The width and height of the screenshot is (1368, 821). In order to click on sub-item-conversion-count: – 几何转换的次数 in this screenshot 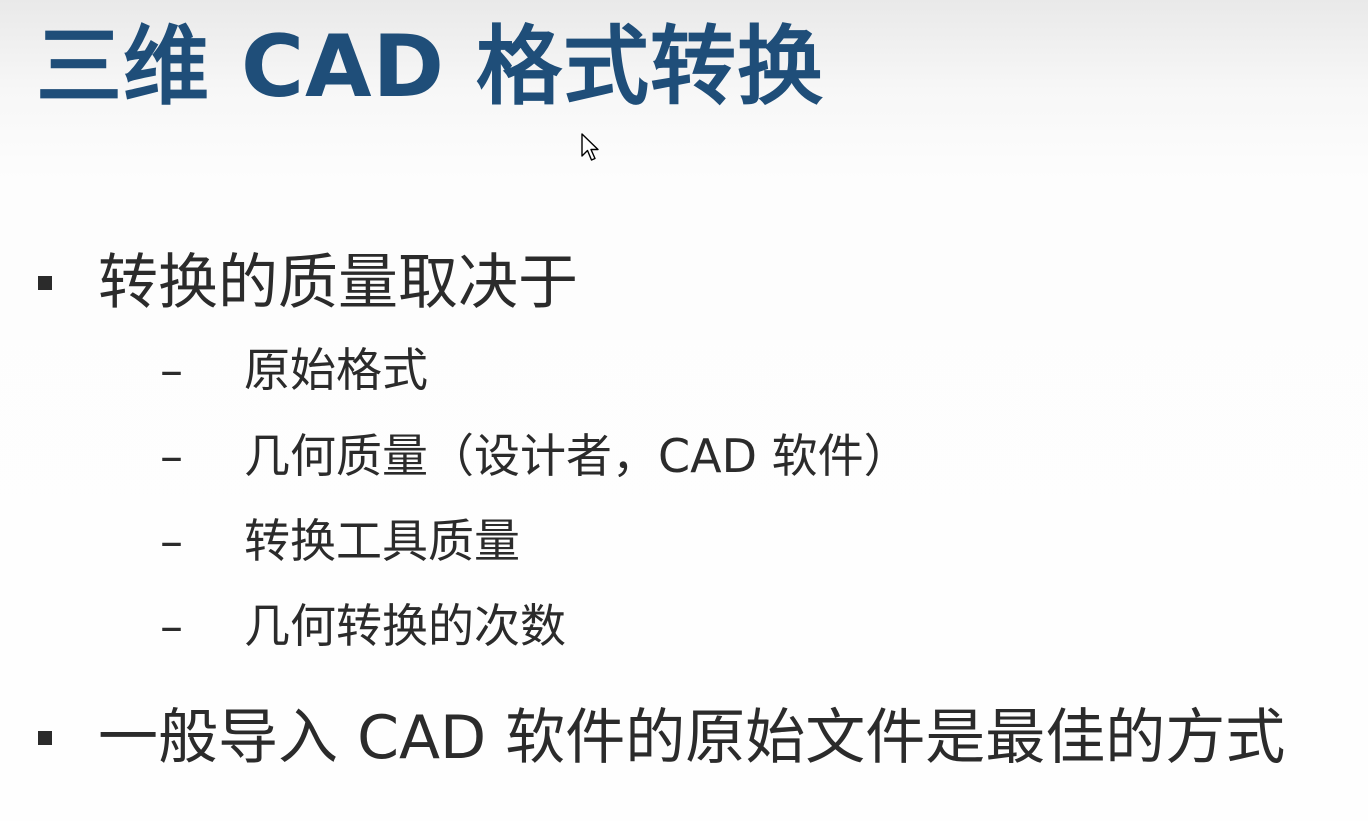, I will do `click(363, 626)`.